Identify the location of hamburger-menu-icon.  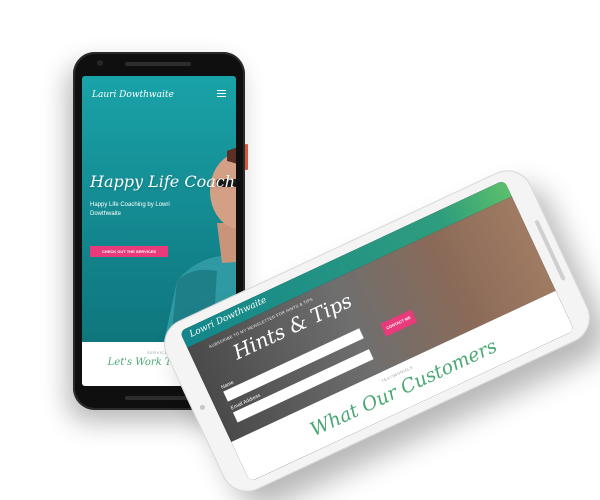
(221, 93).